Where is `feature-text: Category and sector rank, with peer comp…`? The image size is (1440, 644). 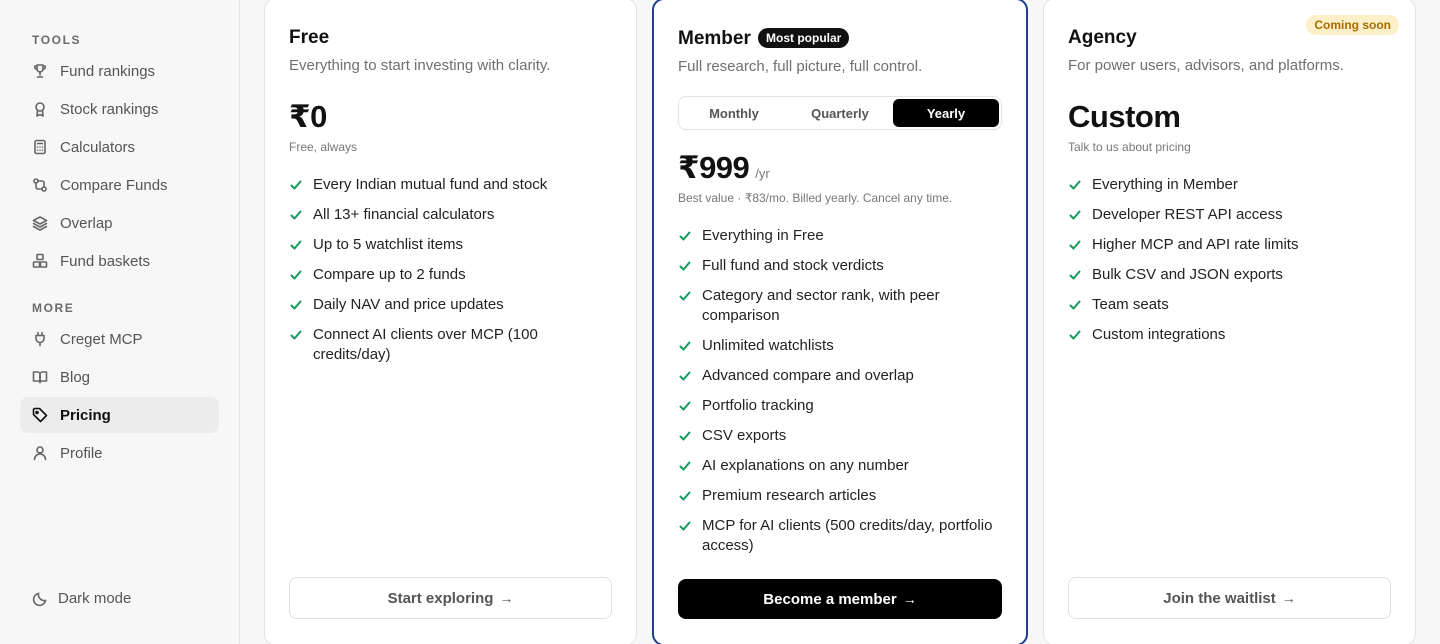 feature-text: Category and sector rank, with peer comp… is located at coordinates (821, 305).